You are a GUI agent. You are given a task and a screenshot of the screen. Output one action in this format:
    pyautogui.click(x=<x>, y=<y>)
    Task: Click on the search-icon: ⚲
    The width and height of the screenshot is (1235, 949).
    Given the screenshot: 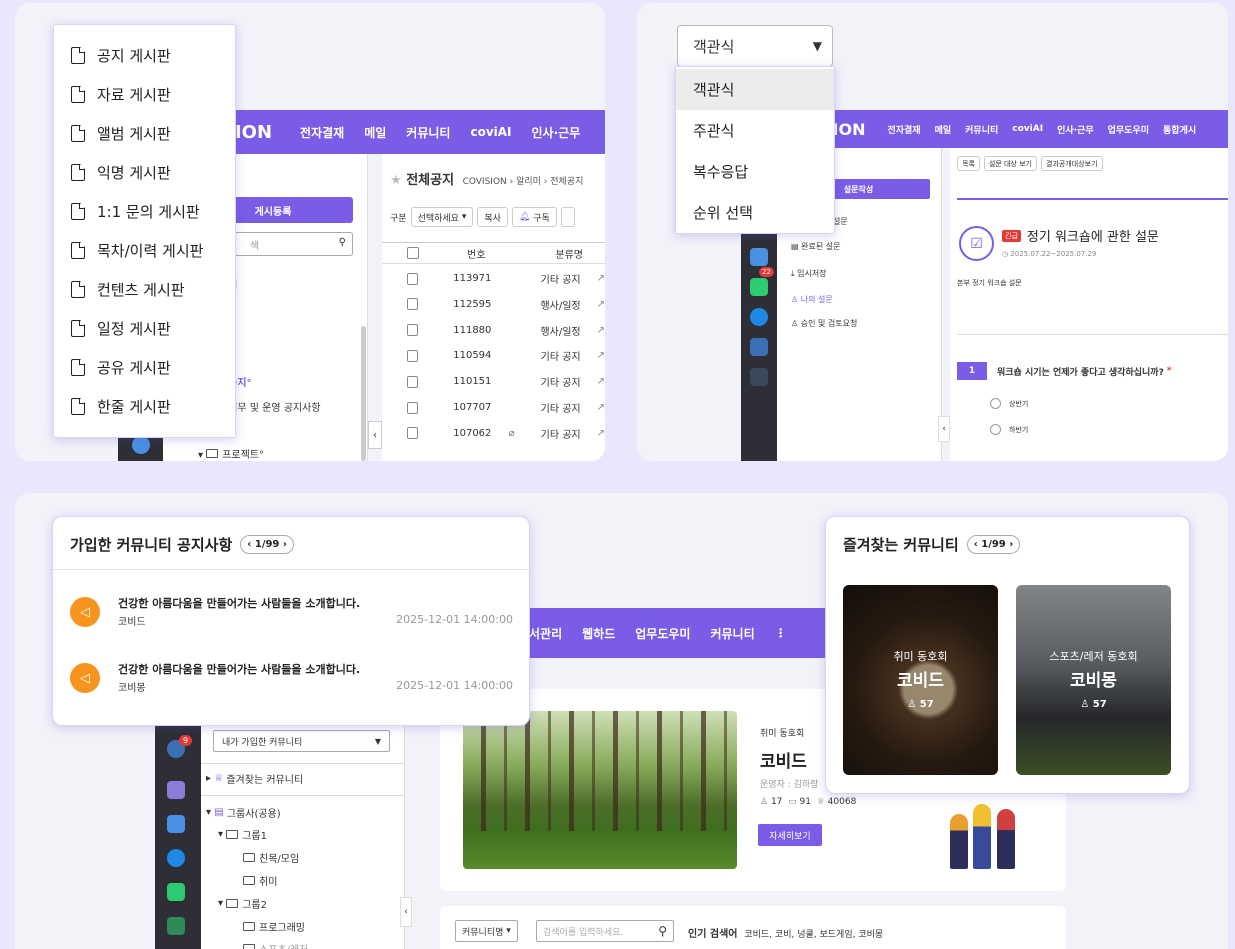 What is the action you would take?
    pyautogui.click(x=662, y=931)
    